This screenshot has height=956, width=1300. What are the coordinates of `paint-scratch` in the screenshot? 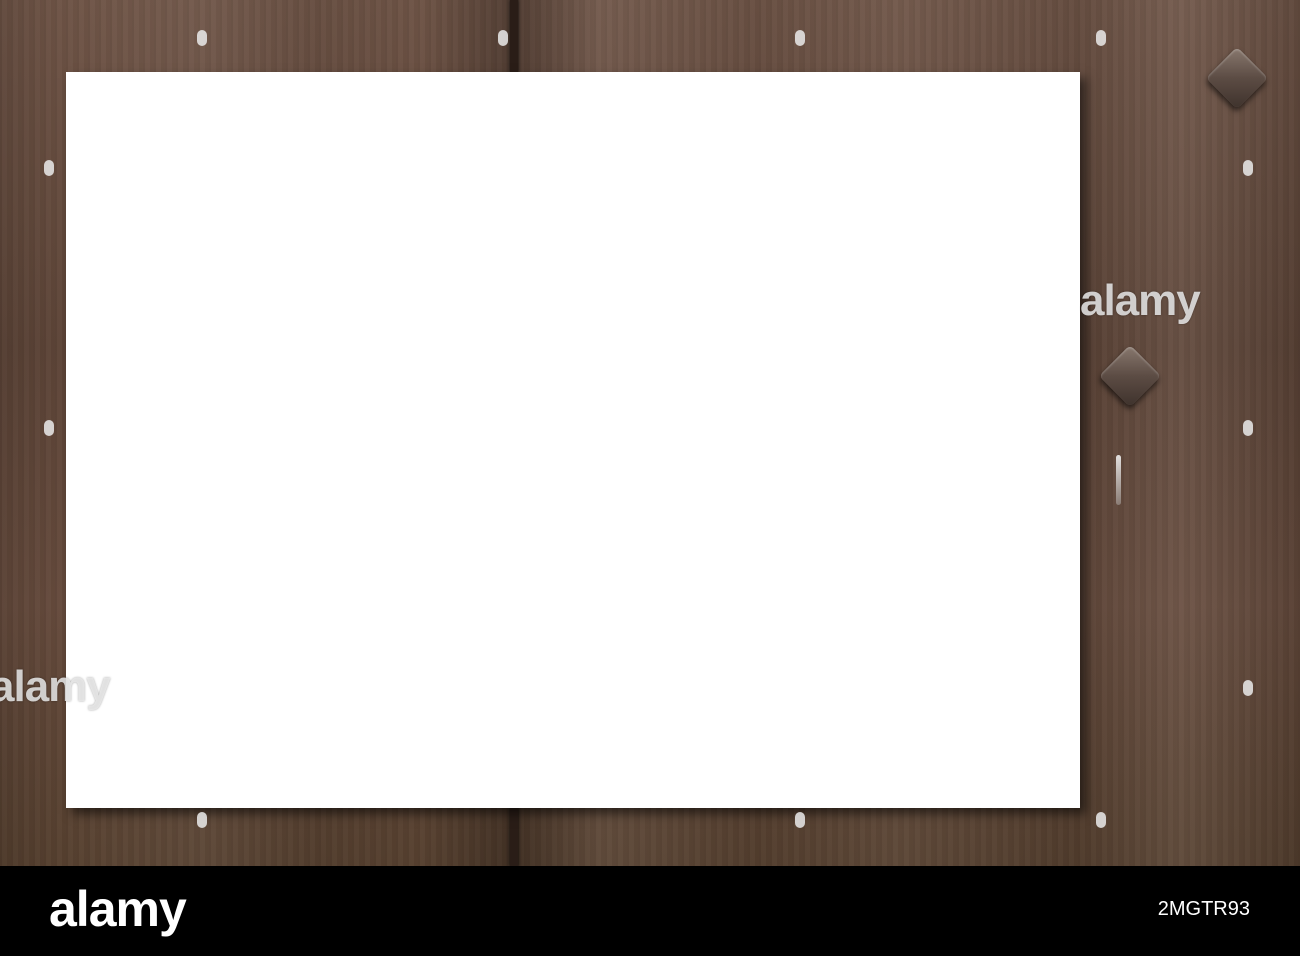 It's located at (1118, 480).